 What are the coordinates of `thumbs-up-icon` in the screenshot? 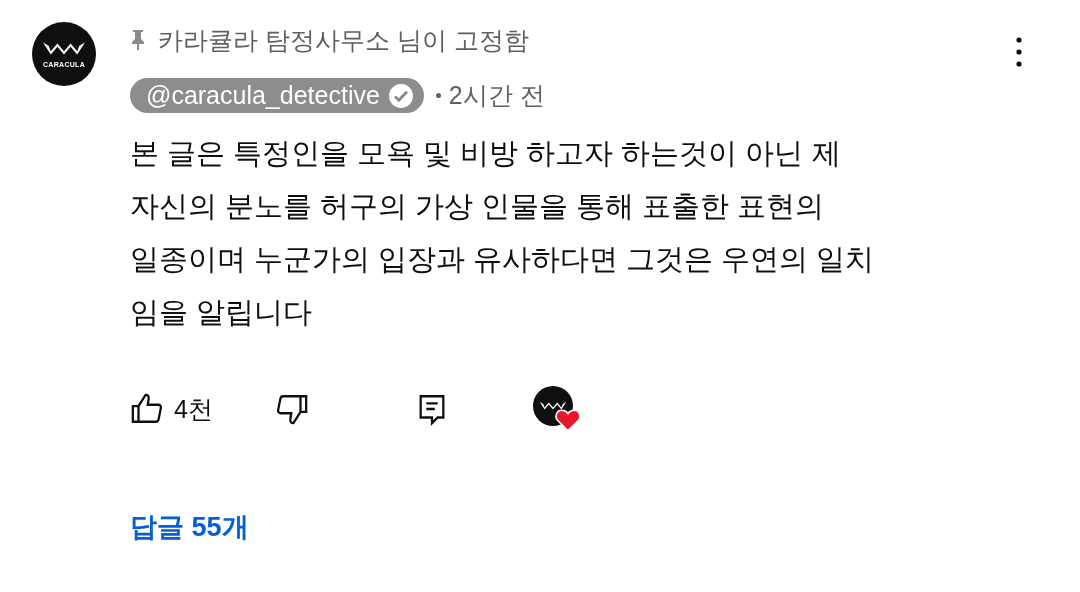 It's located at (147, 409).